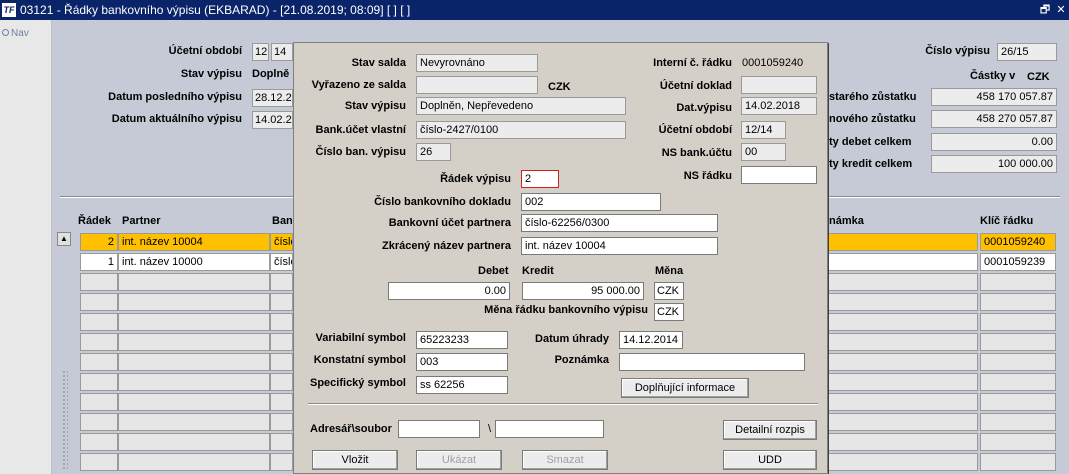 Image resolution: width=1069 pixels, height=474 pixels. I want to click on poznamka-field, so click(712, 362).